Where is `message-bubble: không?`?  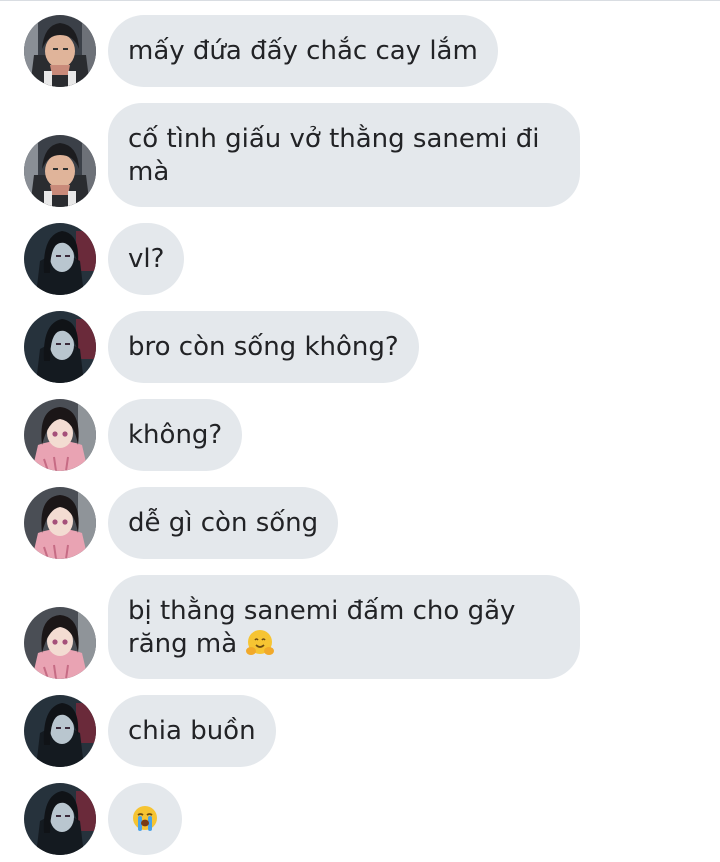 message-bubble: không? is located at coordinates (175, 435).